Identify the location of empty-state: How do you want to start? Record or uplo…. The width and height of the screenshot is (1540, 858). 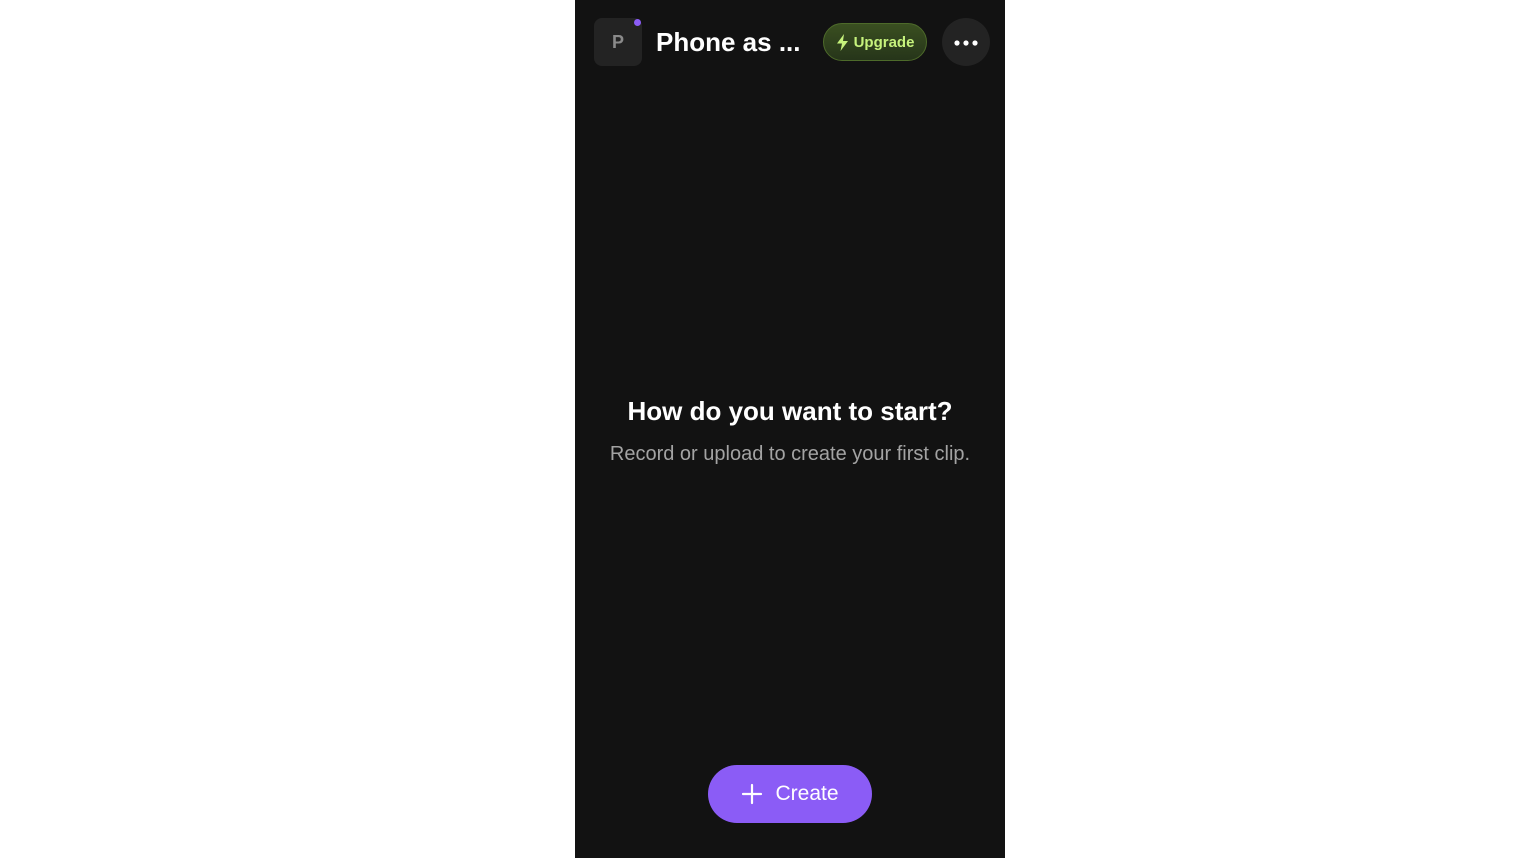
(790, 432).